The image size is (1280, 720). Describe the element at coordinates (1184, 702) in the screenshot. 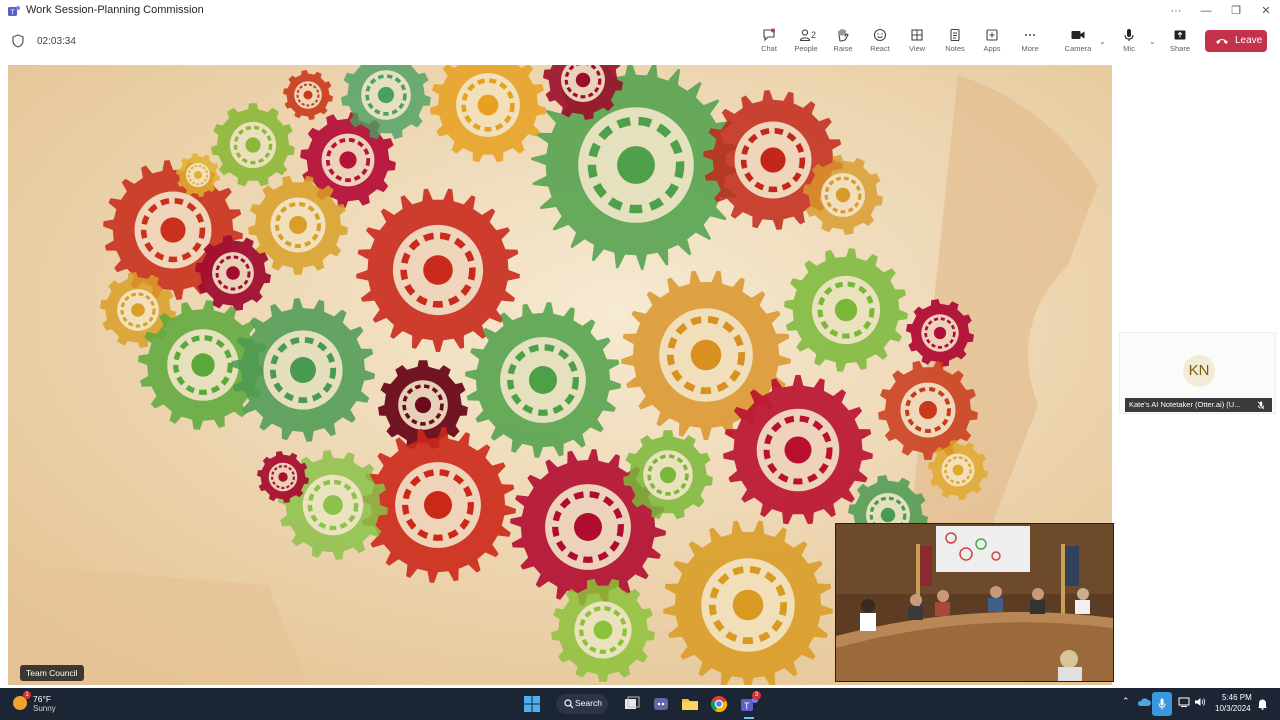

I see `network-icon` at that location.